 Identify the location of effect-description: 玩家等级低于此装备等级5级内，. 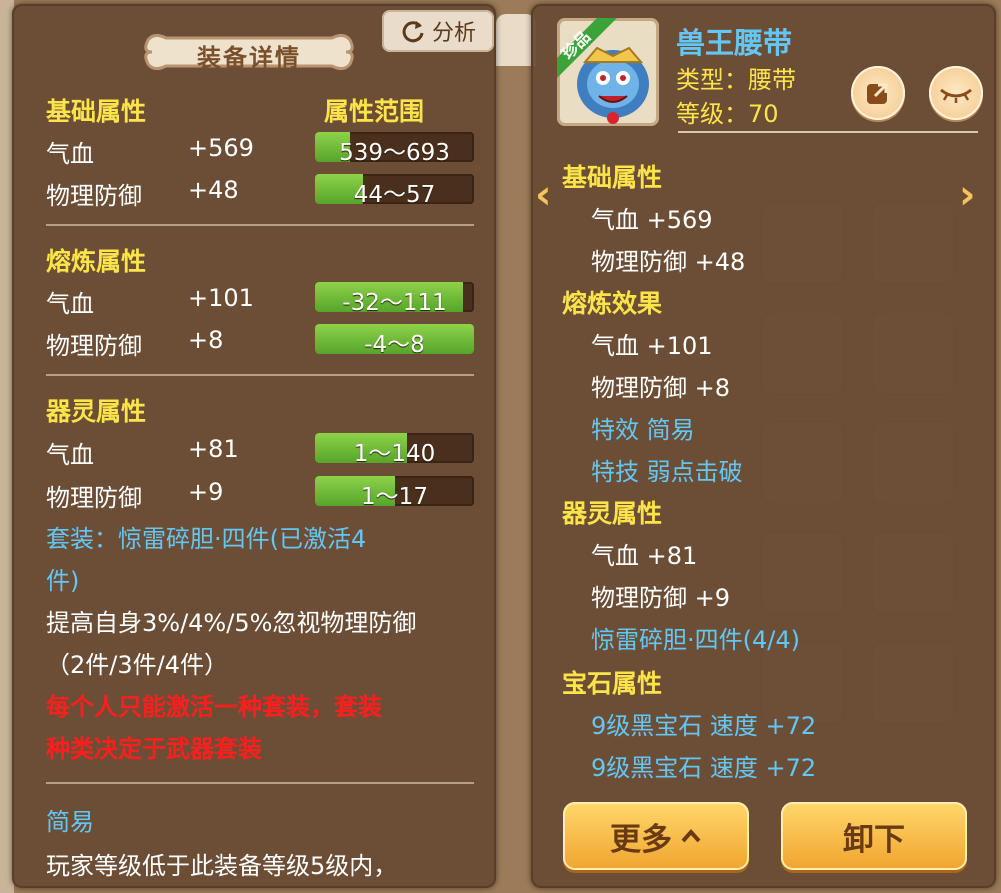
(222, 866).